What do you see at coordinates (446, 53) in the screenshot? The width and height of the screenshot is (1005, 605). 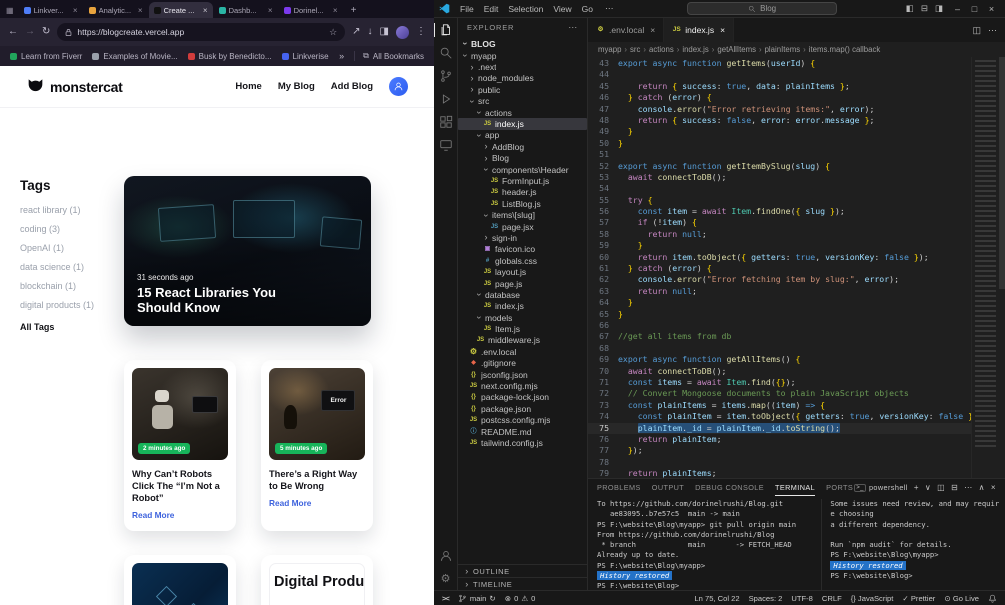 I see `search-icon` at bounding box center [446, 53].